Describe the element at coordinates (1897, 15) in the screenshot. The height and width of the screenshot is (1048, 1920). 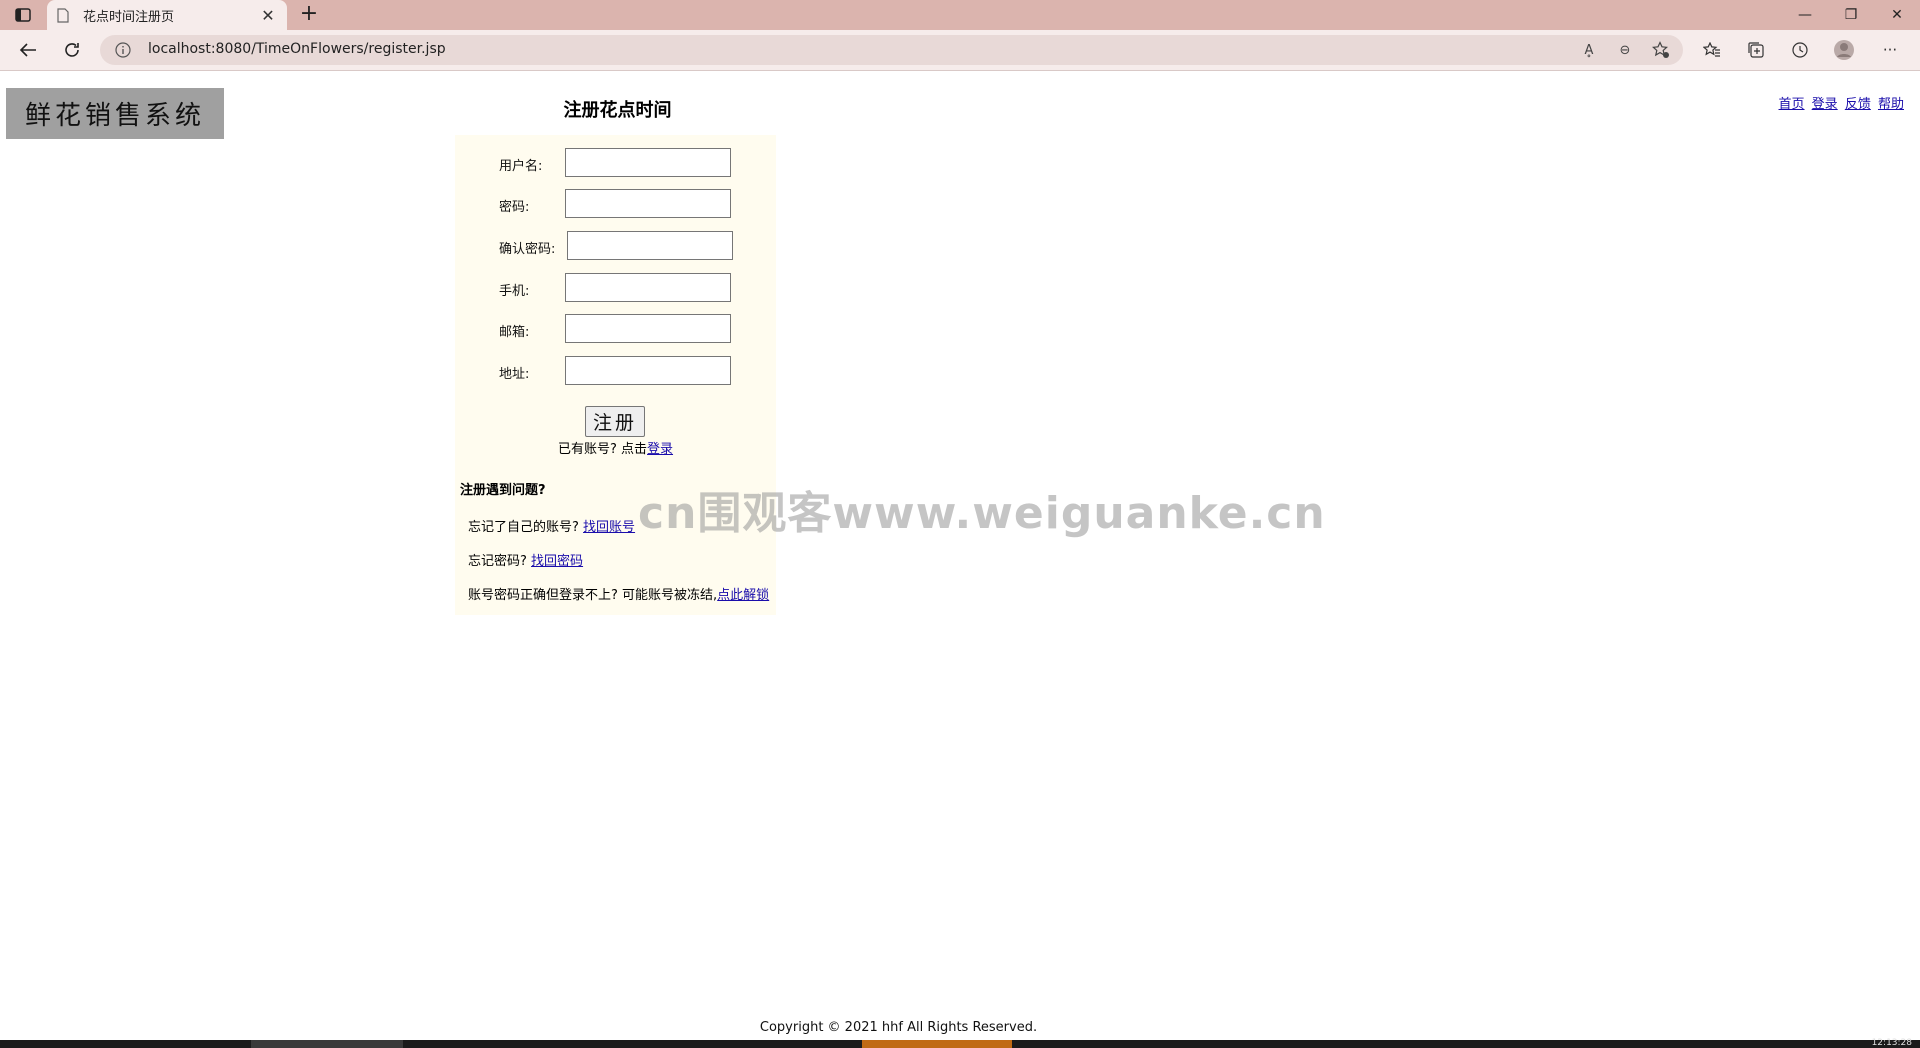
I see `window-close-button: ✕` at that location.